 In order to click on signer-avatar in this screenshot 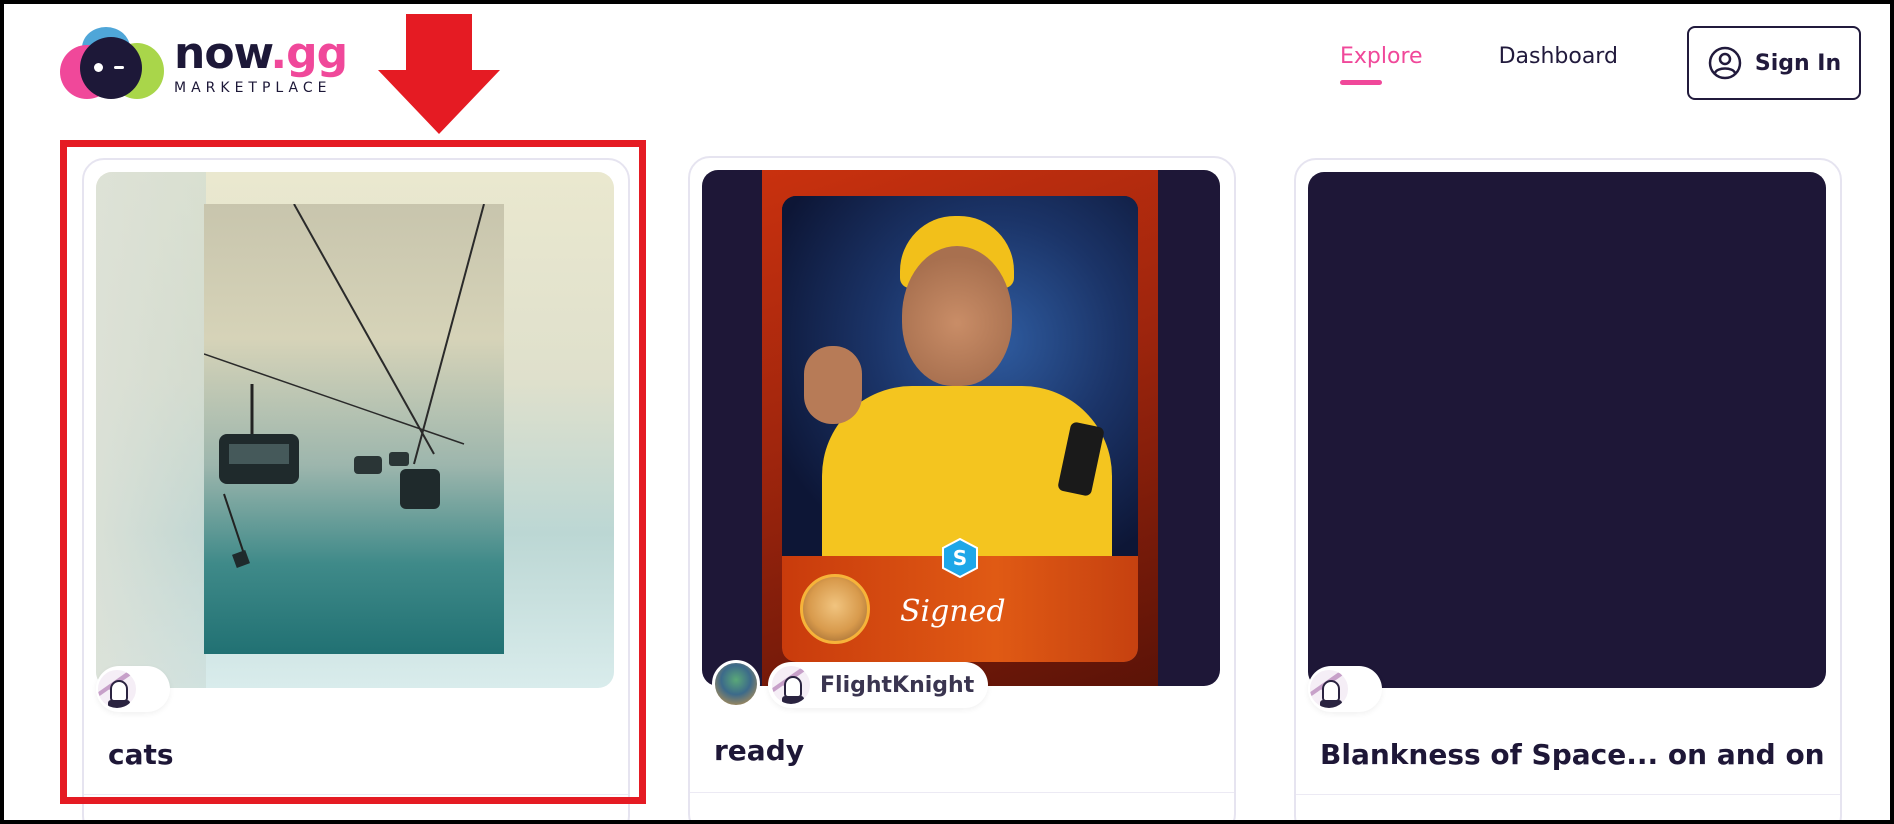, I will do `click(835, 609)`.